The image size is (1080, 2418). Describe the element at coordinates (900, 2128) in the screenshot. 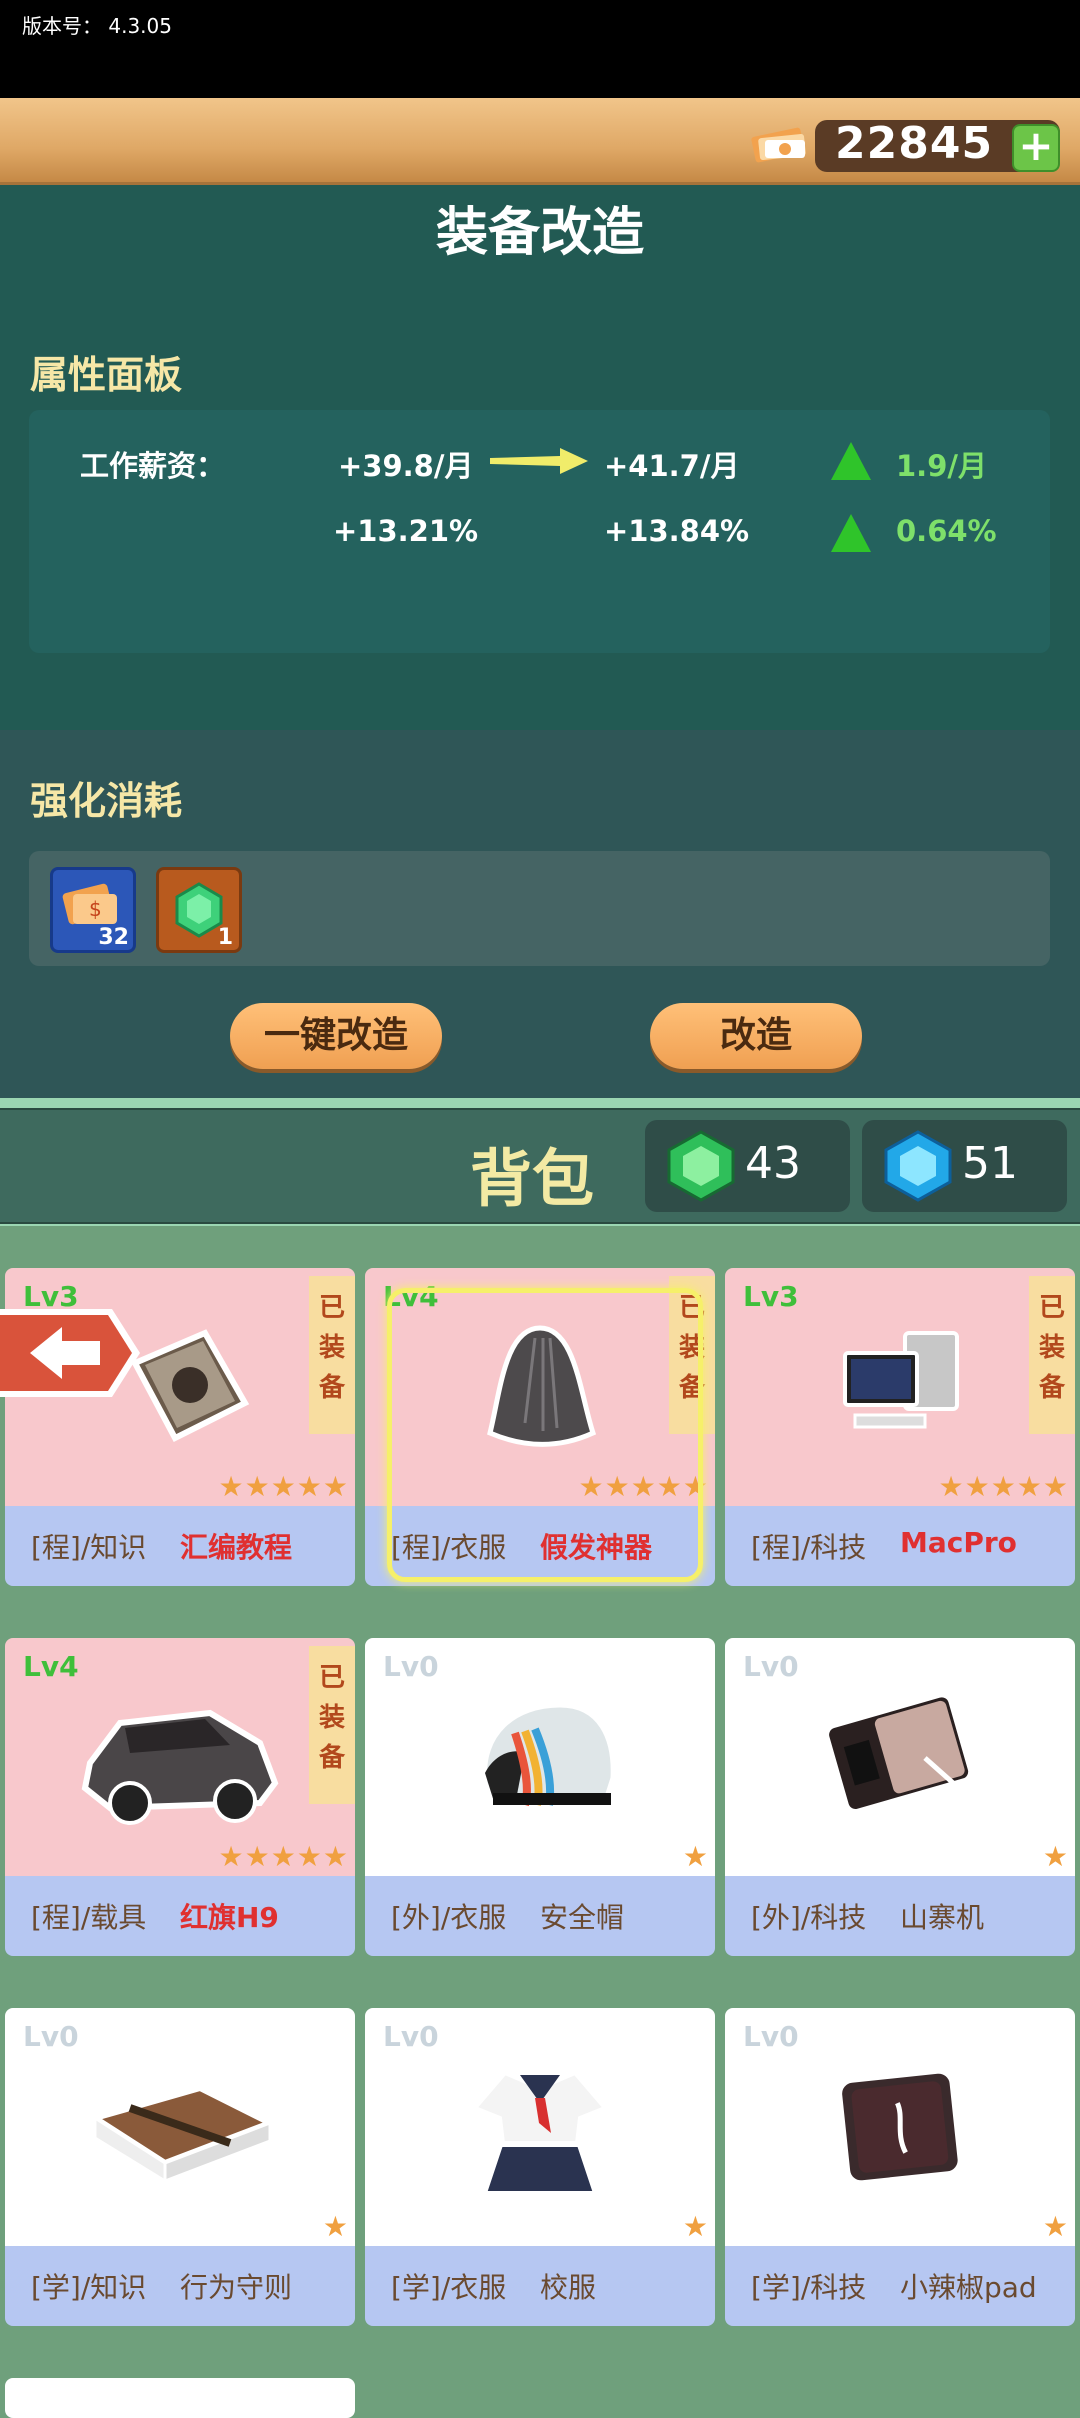

I see `tablet-icon` at that location.